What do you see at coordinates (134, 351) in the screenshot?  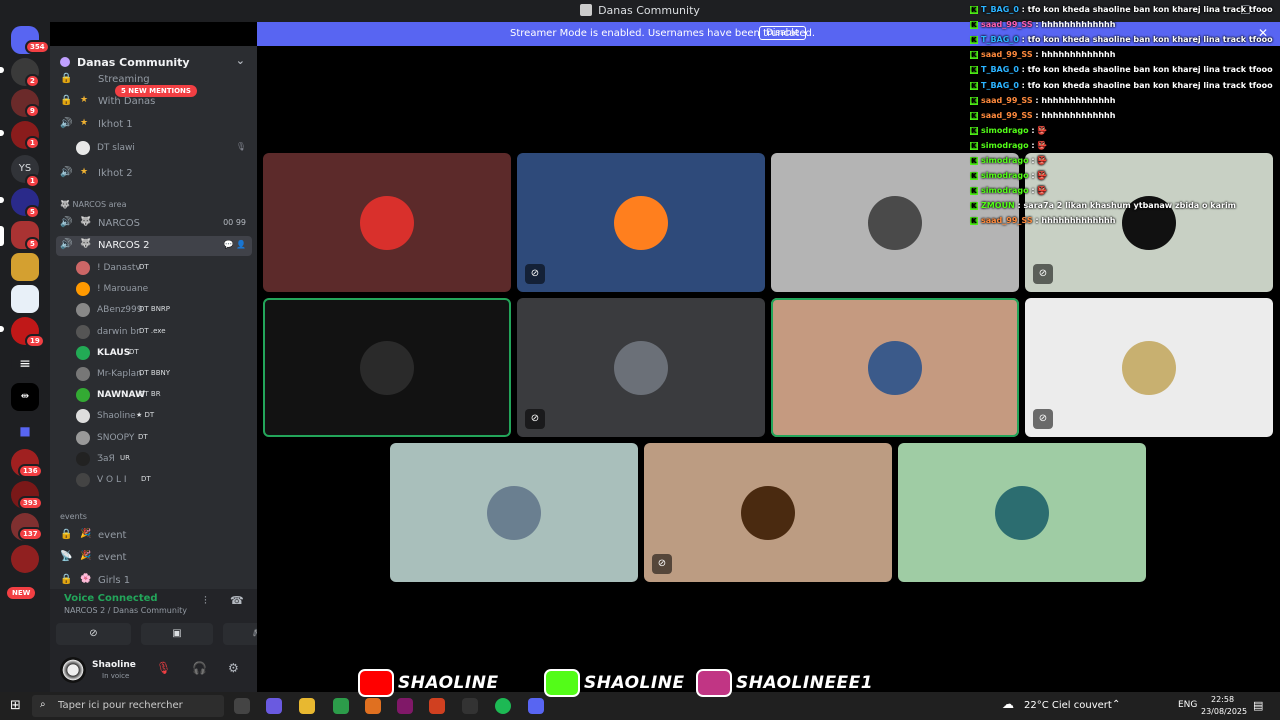 I see `member-tag: DT` at bounding box center [134, 351].